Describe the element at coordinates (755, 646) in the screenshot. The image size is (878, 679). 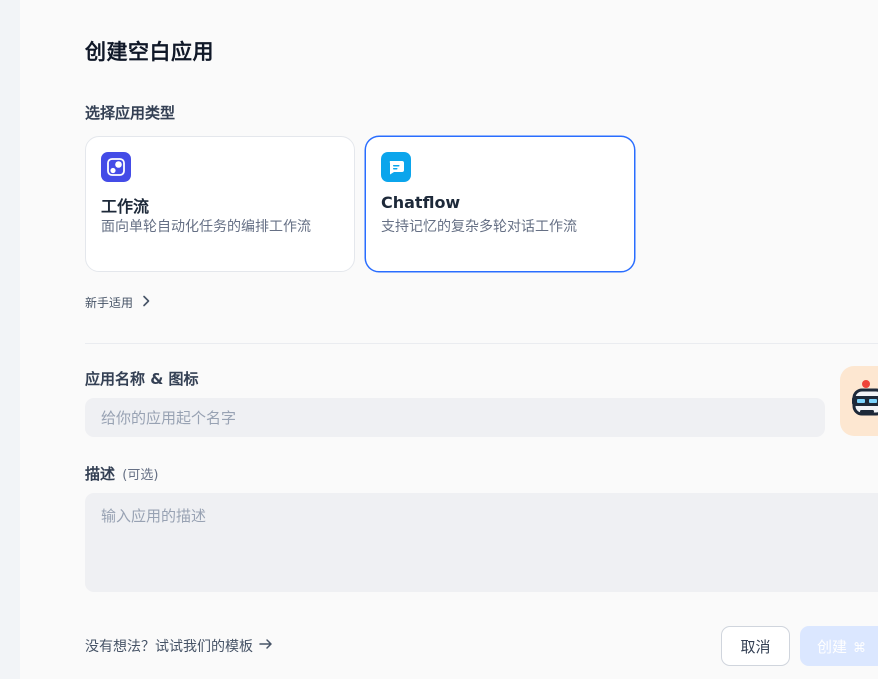
I see `cancel-button: 取消` at that location.